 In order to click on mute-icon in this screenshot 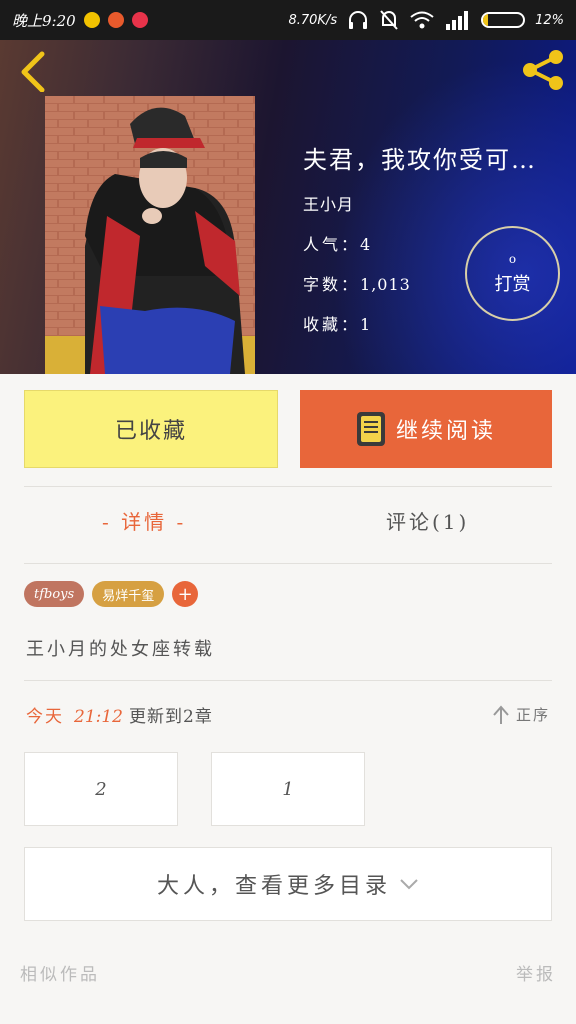, I will do `click(389, 20)`.